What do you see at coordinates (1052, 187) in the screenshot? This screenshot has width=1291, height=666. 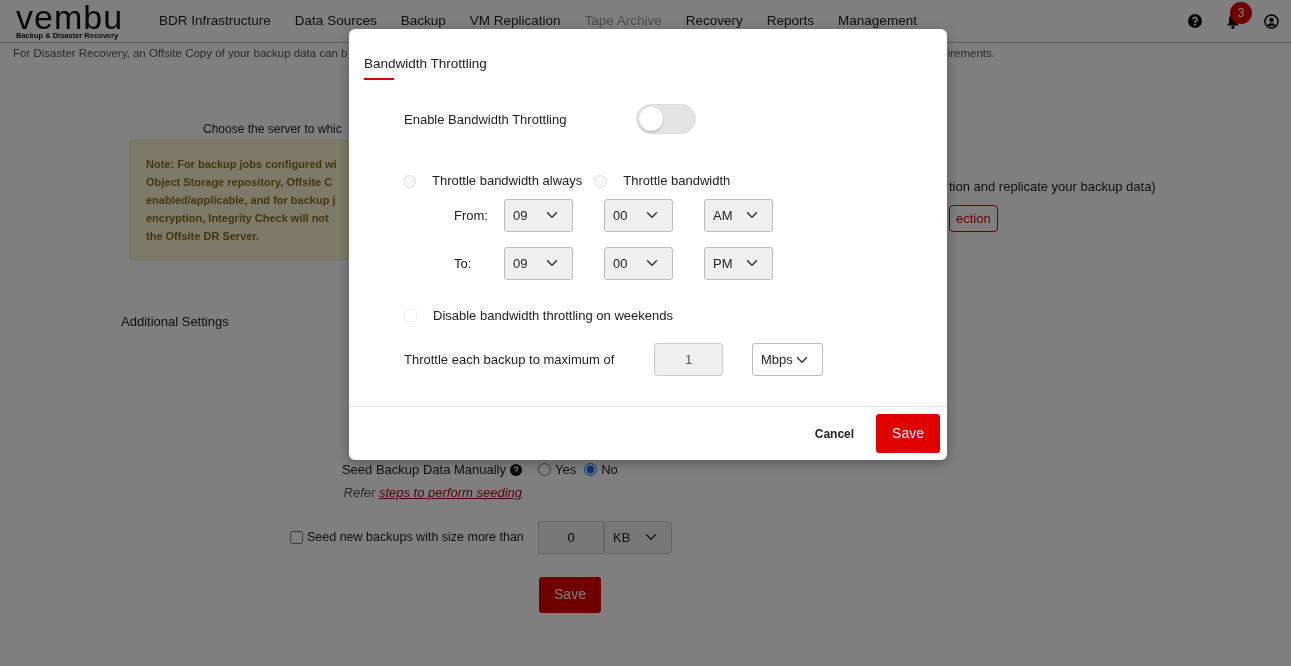 I see `description-text: tion and replicate your backup data)` at bounding box center [1052, 187].